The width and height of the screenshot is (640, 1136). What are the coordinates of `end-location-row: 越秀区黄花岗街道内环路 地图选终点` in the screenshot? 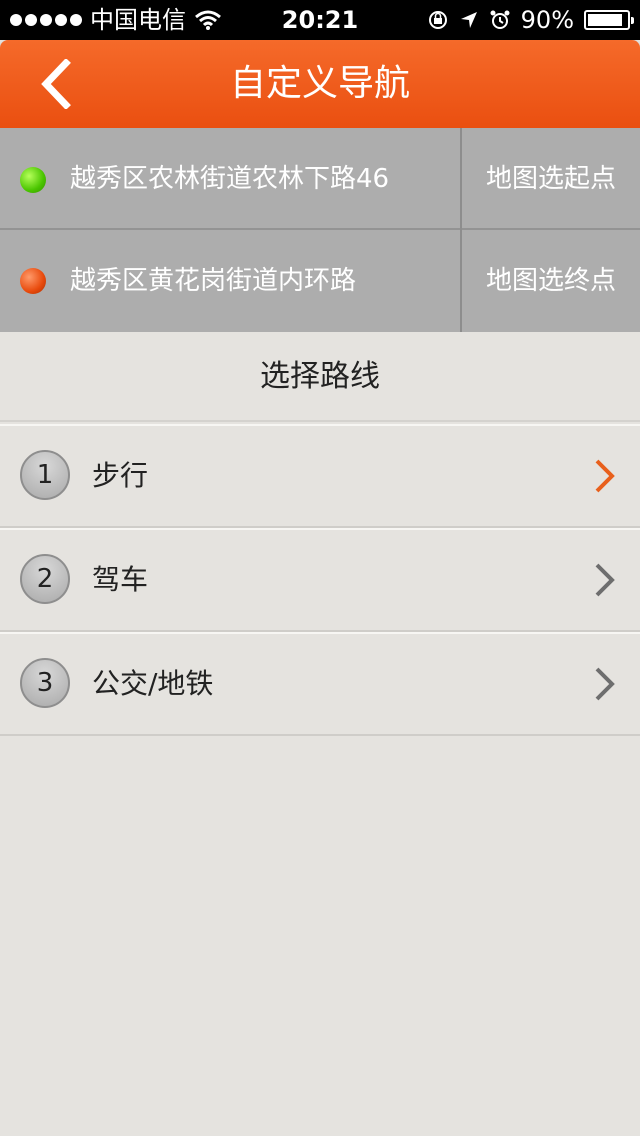 It's located at (320, 281).